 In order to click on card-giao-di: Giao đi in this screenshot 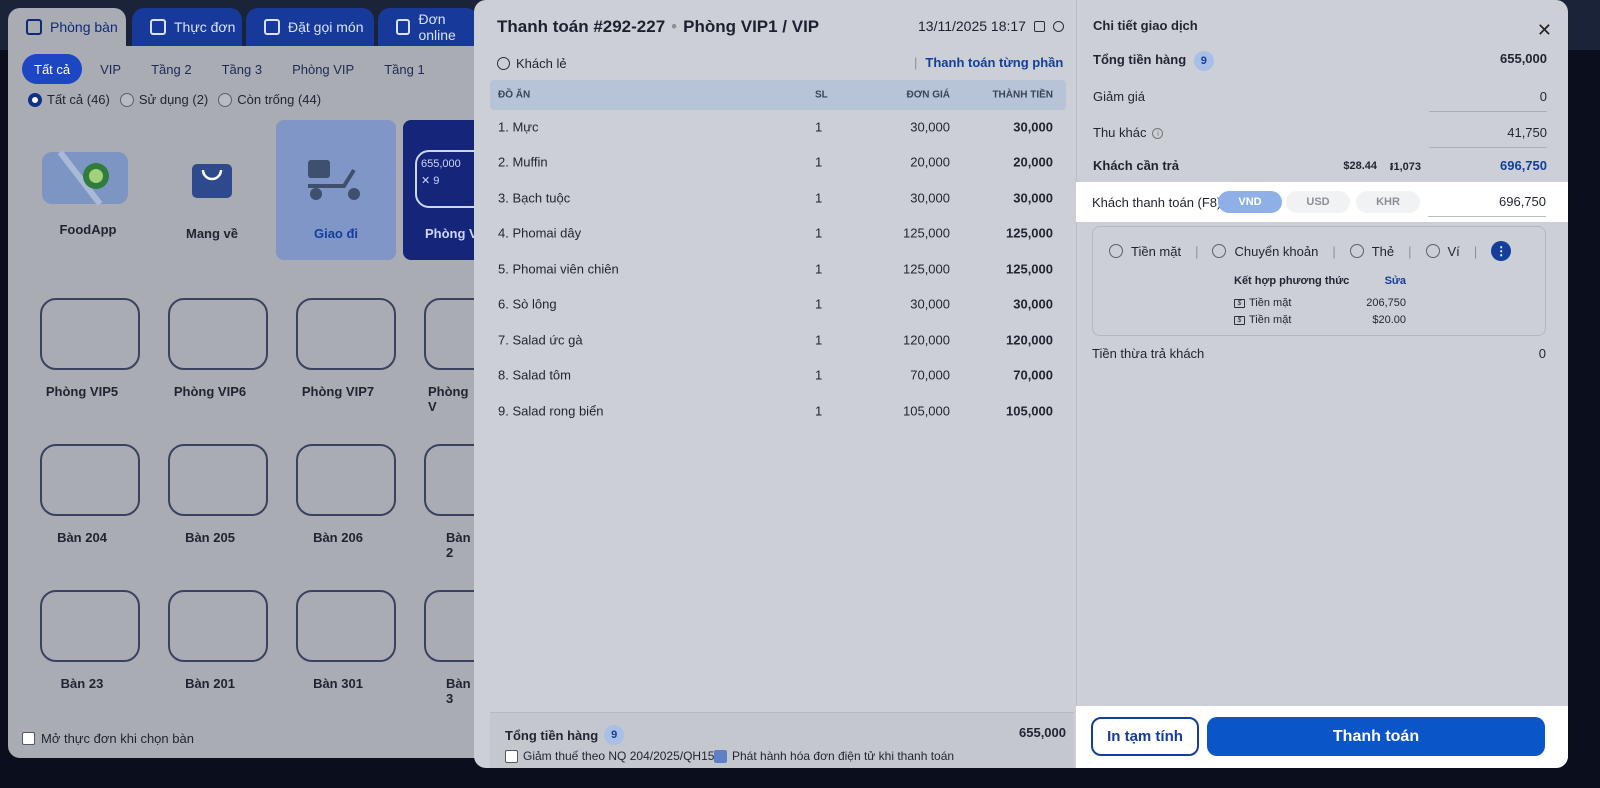, I will do `click(336, 190)`.